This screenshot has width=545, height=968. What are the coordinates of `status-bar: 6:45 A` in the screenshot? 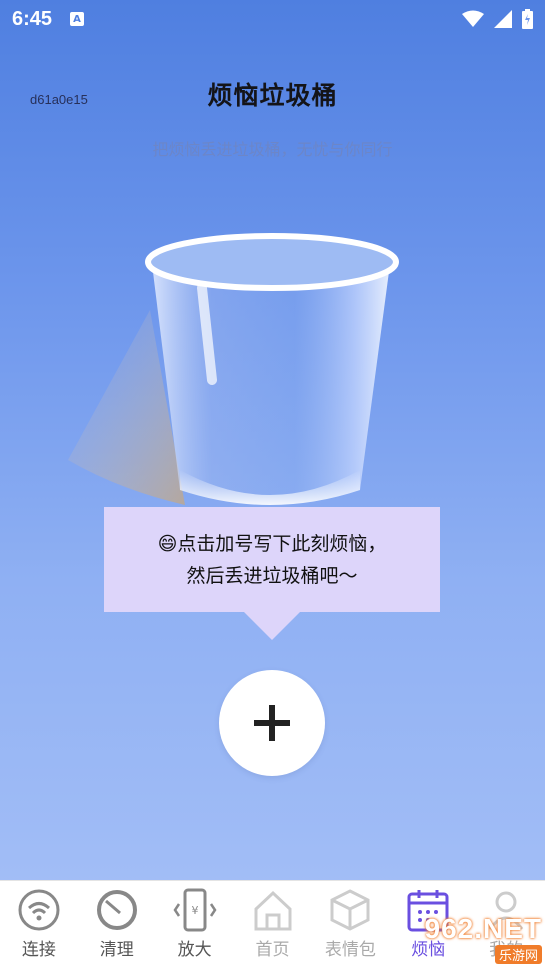 It's located at (272, 19).